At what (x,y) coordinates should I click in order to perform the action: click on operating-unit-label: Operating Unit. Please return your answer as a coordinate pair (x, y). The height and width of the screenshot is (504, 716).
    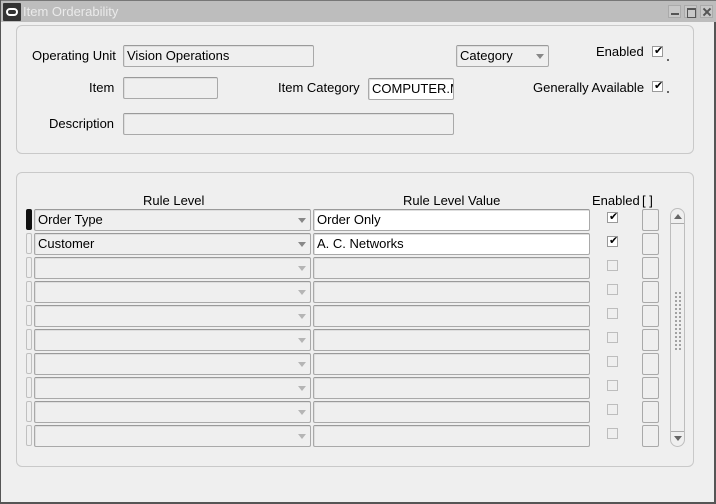
    Looking at the image, I should click on (74, 55).